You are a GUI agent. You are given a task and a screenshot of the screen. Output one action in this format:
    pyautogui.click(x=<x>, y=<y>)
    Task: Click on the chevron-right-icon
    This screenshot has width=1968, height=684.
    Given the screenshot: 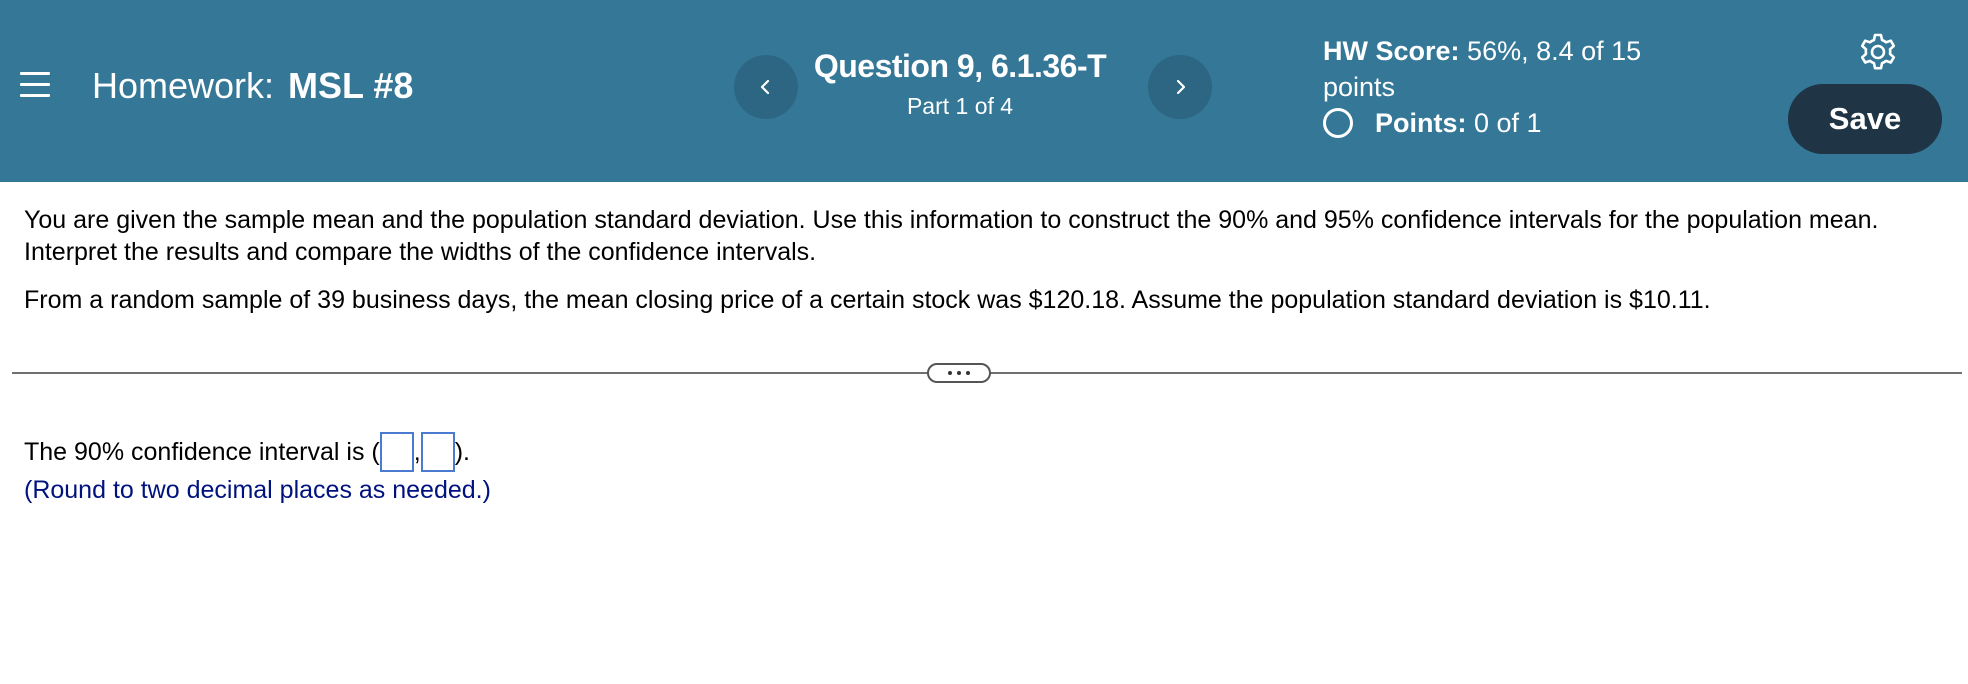 What is the action you would take?
    pyautogui.click(x=1181, y=87)
    